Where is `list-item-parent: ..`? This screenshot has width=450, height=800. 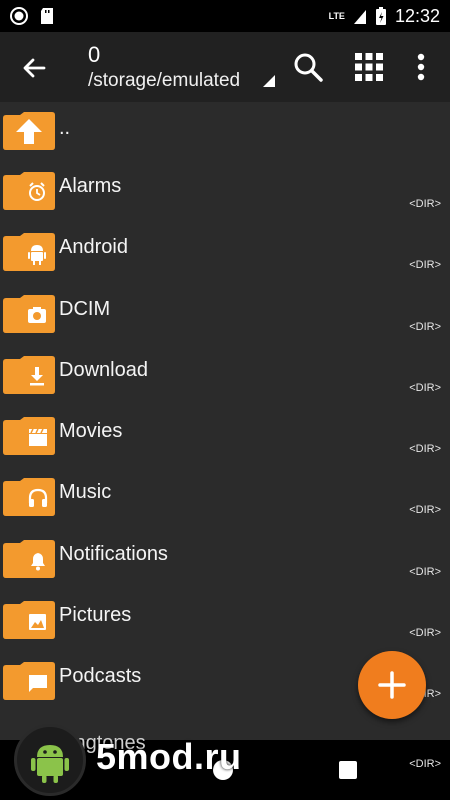
list-item-parent: .. is located at coordinates (225, 131).